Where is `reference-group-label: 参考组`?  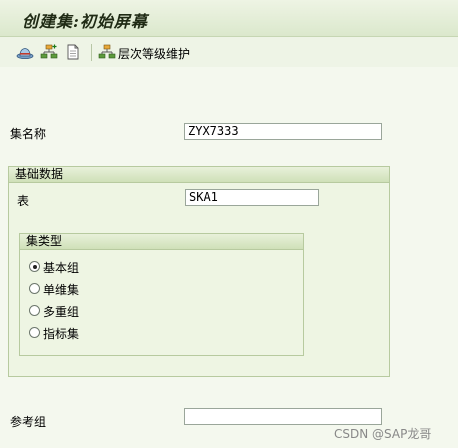 reference-group-label: 参考组 is located at coordinates (28, 422).